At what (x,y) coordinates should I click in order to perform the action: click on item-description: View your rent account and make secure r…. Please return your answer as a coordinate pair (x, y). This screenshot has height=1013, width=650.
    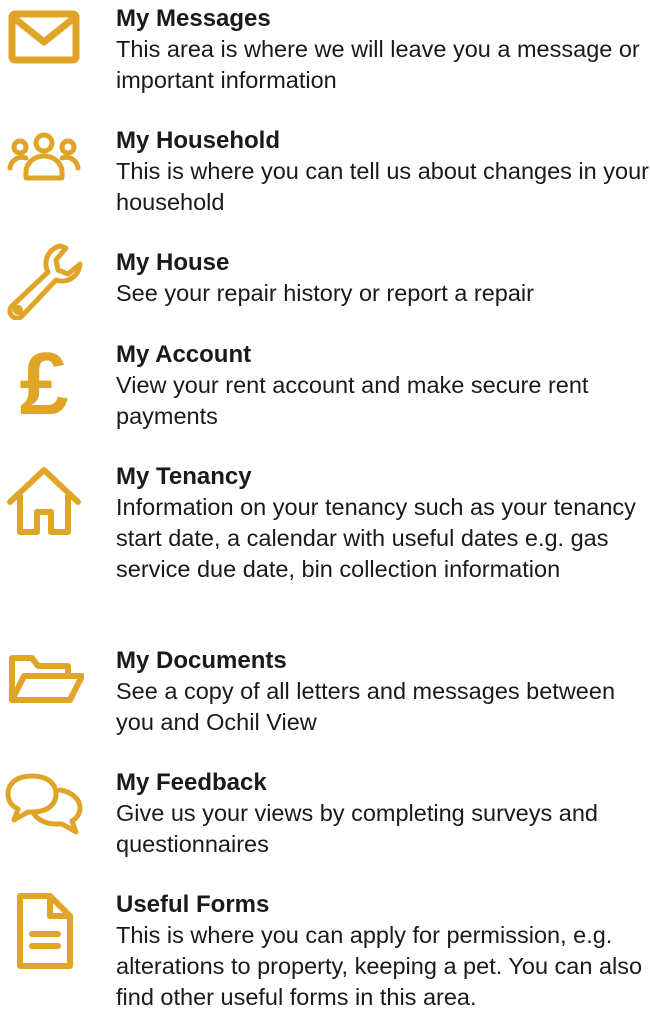
    Looking at the image, I should click on (352, 400).